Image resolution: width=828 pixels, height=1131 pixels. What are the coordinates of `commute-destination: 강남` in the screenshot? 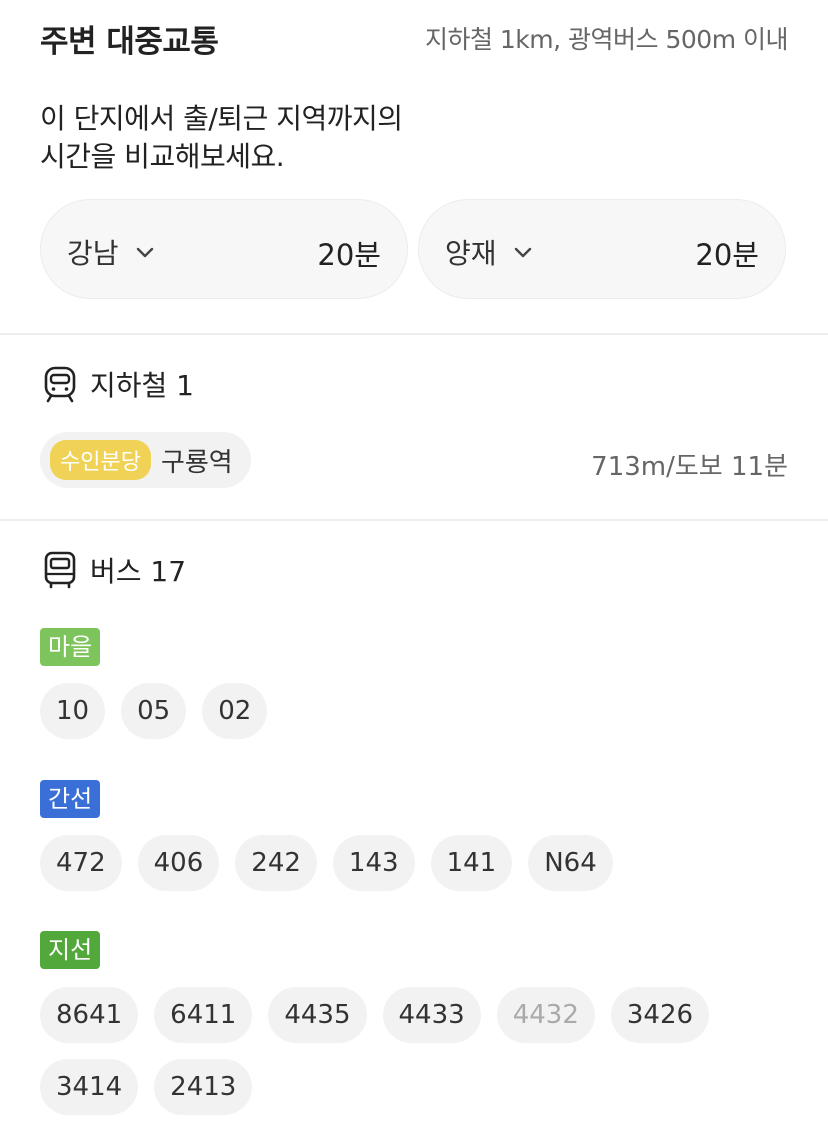 It's located at (93, 253).